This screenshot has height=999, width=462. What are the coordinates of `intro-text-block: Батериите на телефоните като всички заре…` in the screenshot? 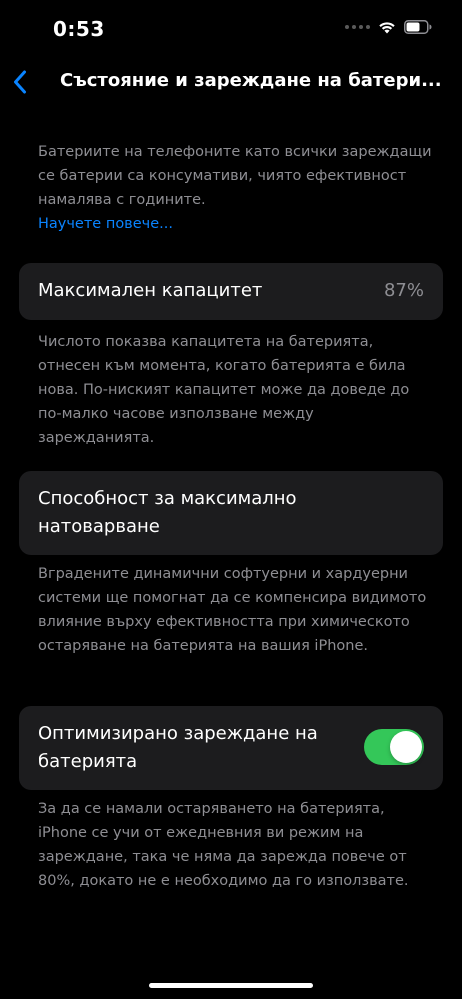 It's located at (235, 188).